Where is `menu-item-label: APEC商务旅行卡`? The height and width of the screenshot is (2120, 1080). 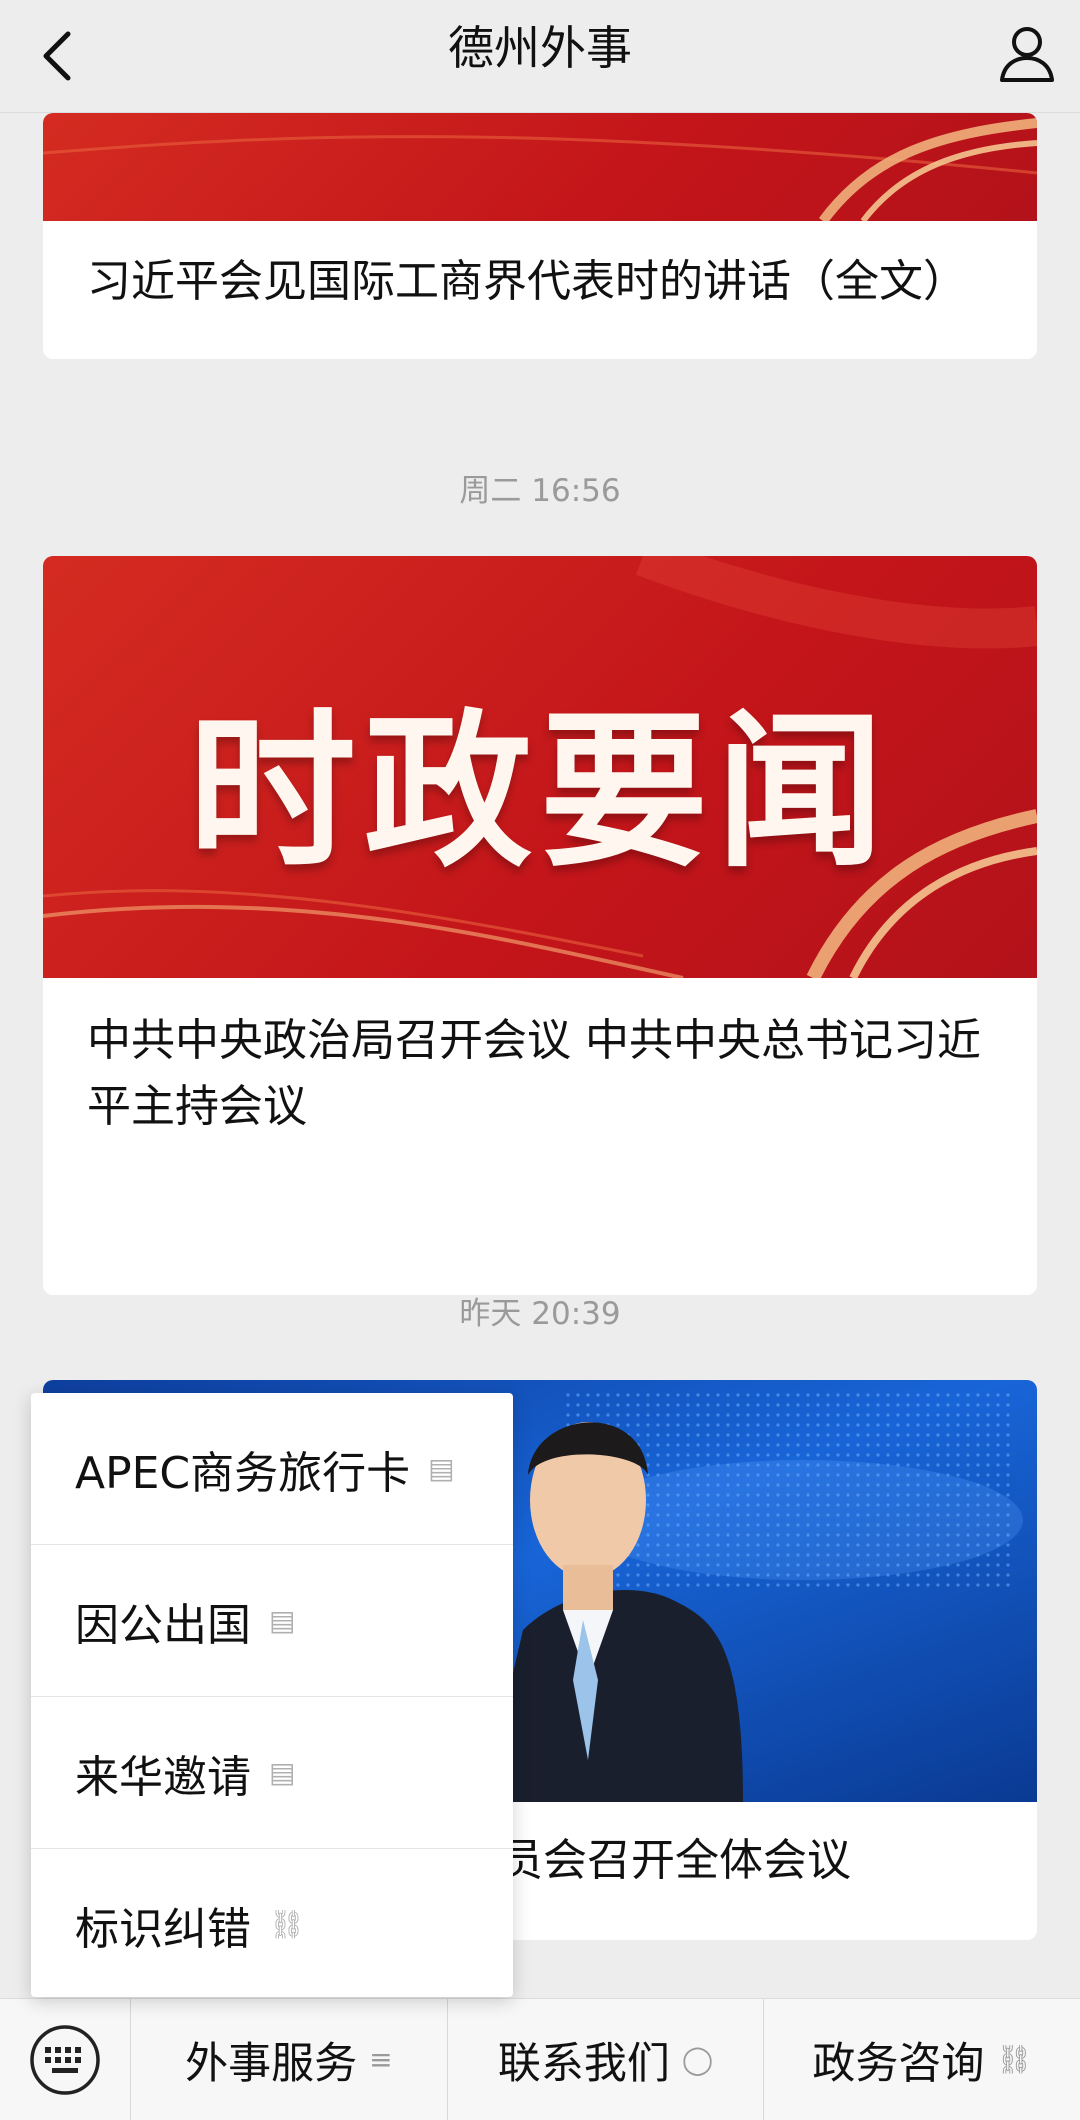
menu-item-label: APEC商务旅行卡 is located at coordinates (243, 1473).